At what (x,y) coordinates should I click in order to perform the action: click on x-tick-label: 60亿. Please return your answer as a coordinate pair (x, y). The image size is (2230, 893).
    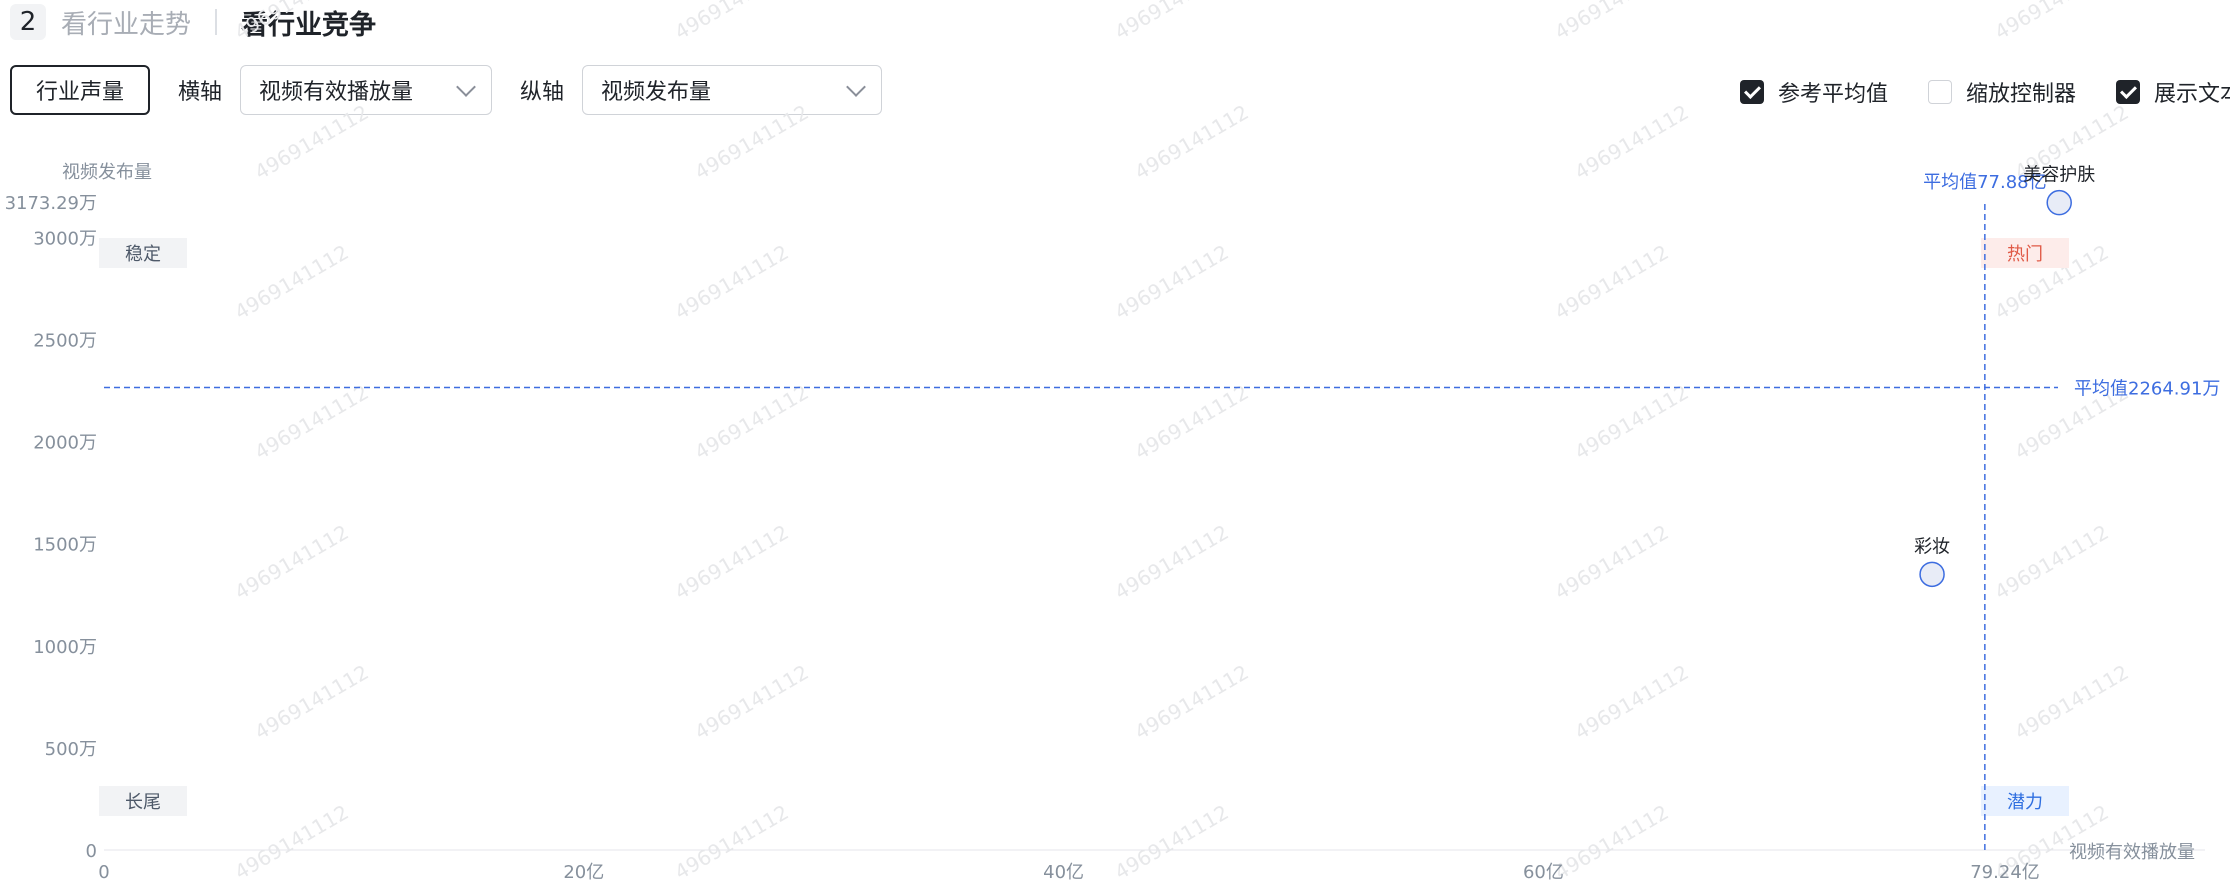
    Looking at the image, I should click on (1543, 872).